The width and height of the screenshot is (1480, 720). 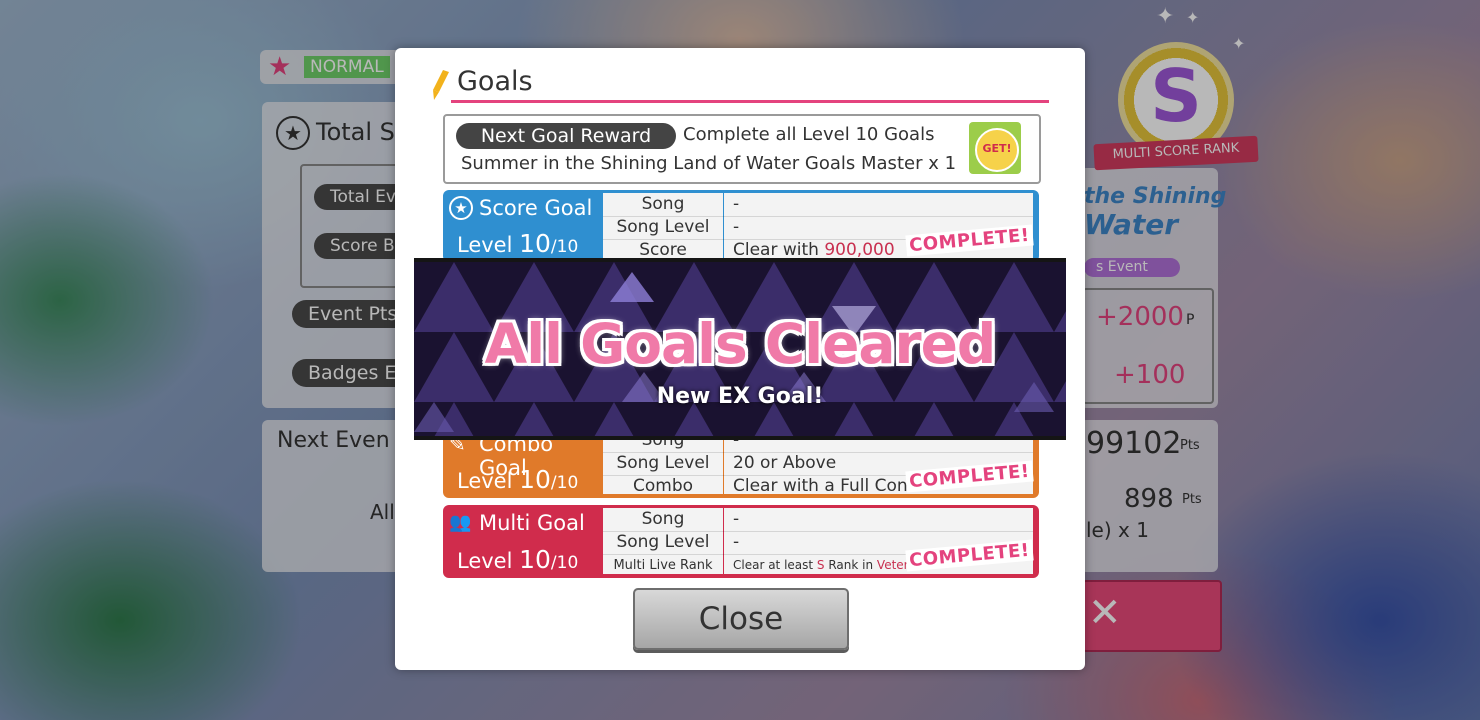 I want to click on title-underline, so click(x=750, y=101).